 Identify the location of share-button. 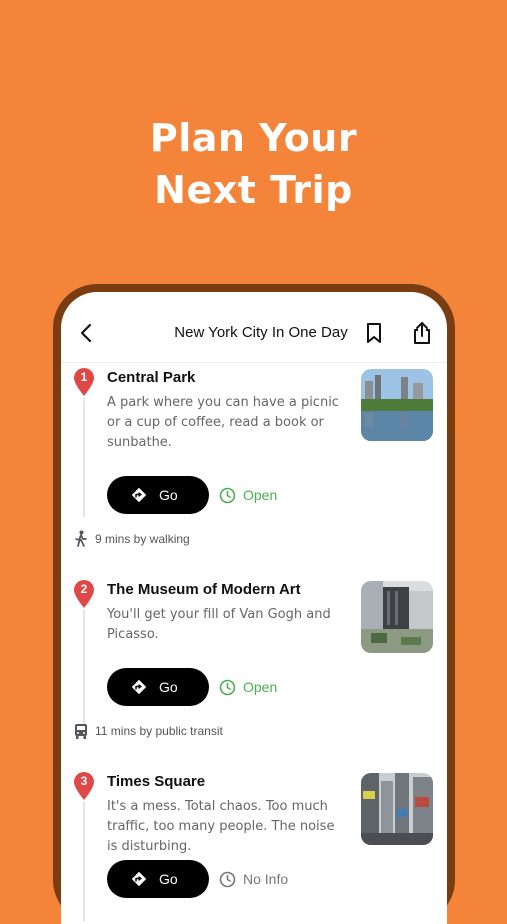
(422, 333).